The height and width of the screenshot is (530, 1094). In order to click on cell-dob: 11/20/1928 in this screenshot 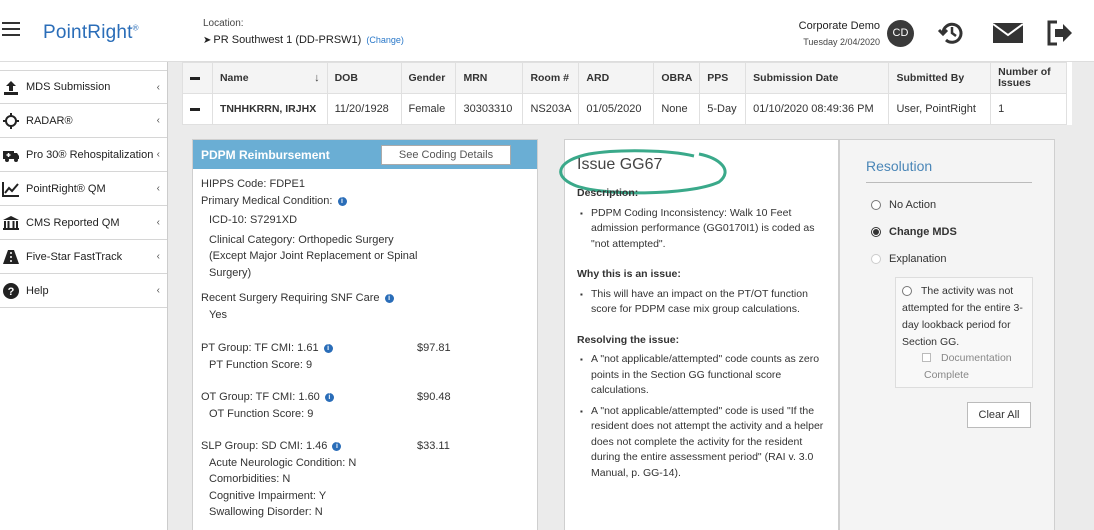, I will do `click(364, 109)`.